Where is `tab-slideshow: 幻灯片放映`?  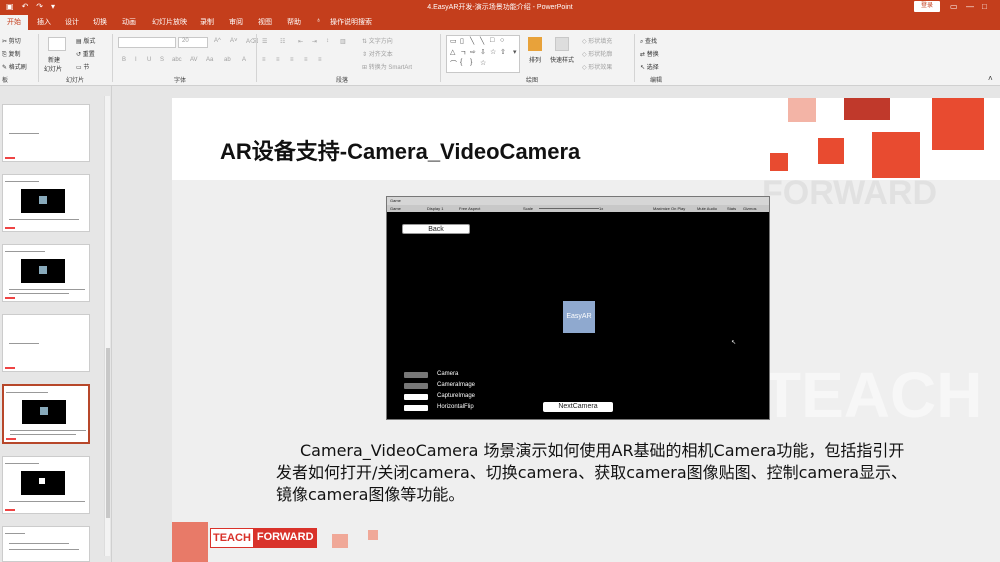
tab-slideshow: 幻灯片放映 is located at coordinates (169, 22).